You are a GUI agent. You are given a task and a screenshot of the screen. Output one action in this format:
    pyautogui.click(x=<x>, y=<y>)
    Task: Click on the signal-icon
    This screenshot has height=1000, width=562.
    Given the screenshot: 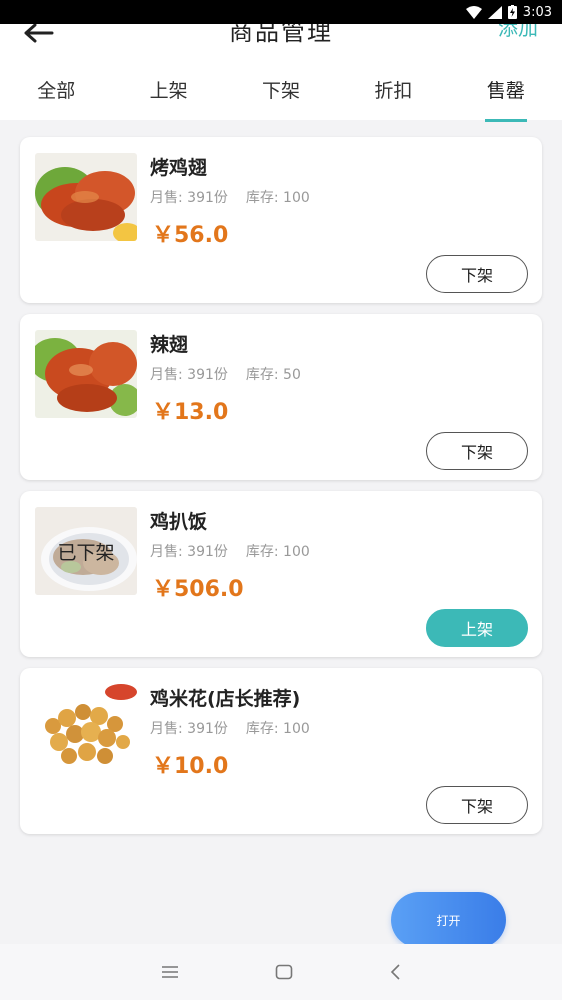 What is the action you would take?
    pyautogui.click(x=494, y=12)
    